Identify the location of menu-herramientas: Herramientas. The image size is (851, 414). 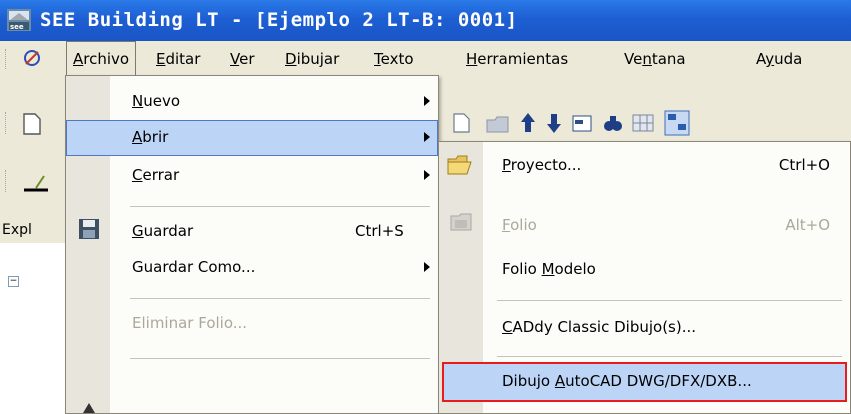
(517, 59).